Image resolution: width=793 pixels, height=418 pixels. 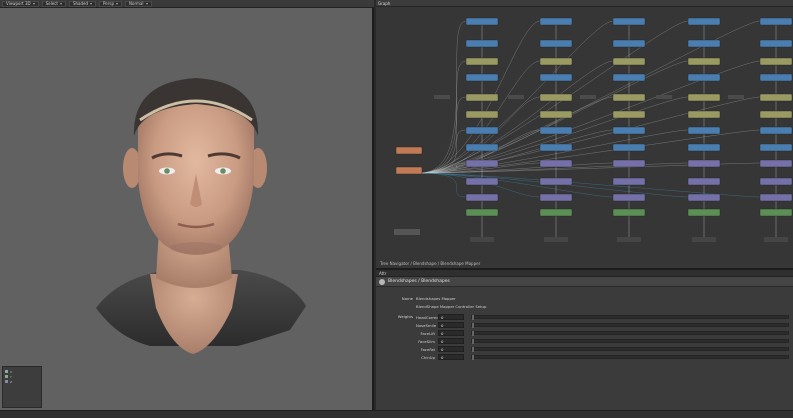 I want to click on viewport-menu-shading: Shaded, so click(x=82, y=3).